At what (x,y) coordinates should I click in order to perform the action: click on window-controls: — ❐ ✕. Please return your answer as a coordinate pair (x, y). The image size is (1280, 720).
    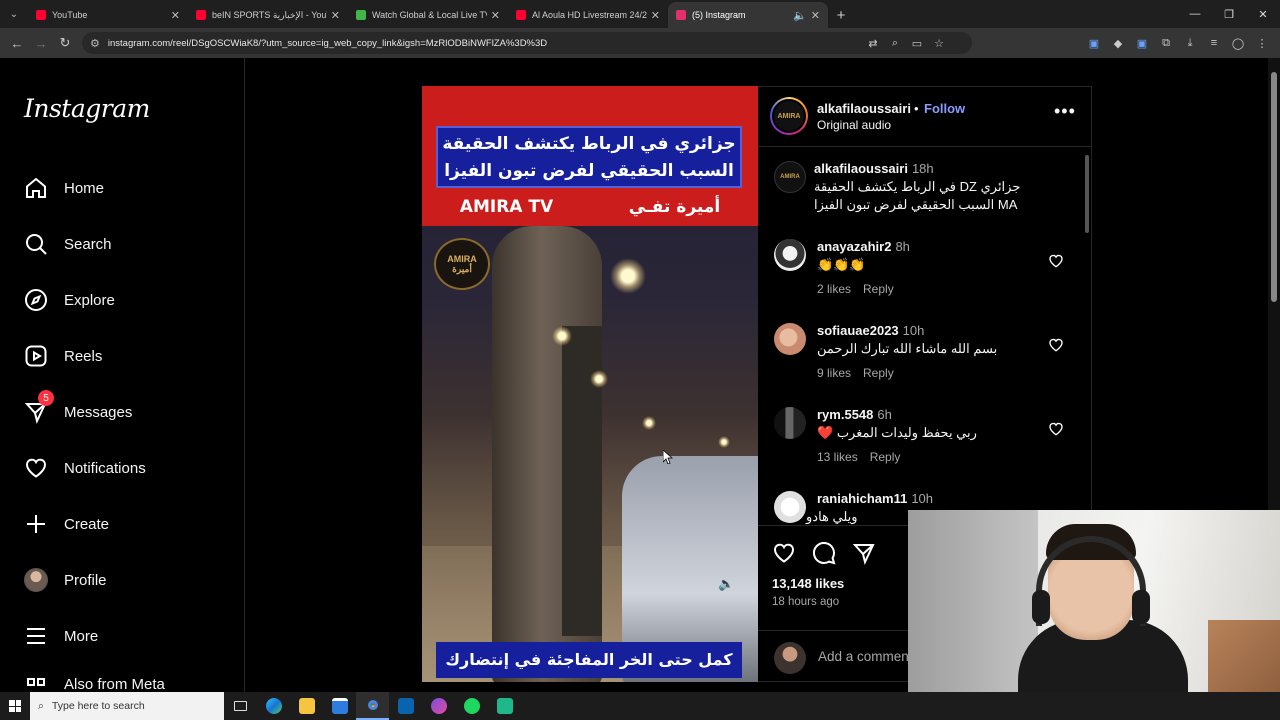
    Looking at the image, I should click on (1229, 14).